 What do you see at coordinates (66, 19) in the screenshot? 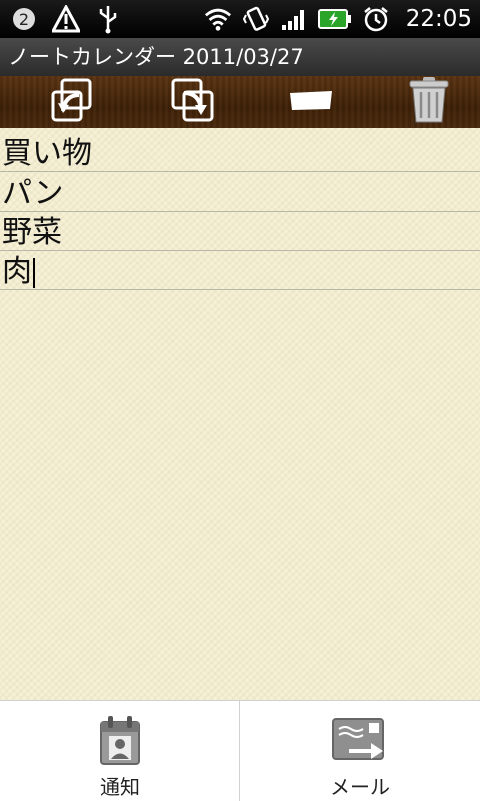
I see `warning-icon` at bounding box center [66, 19].